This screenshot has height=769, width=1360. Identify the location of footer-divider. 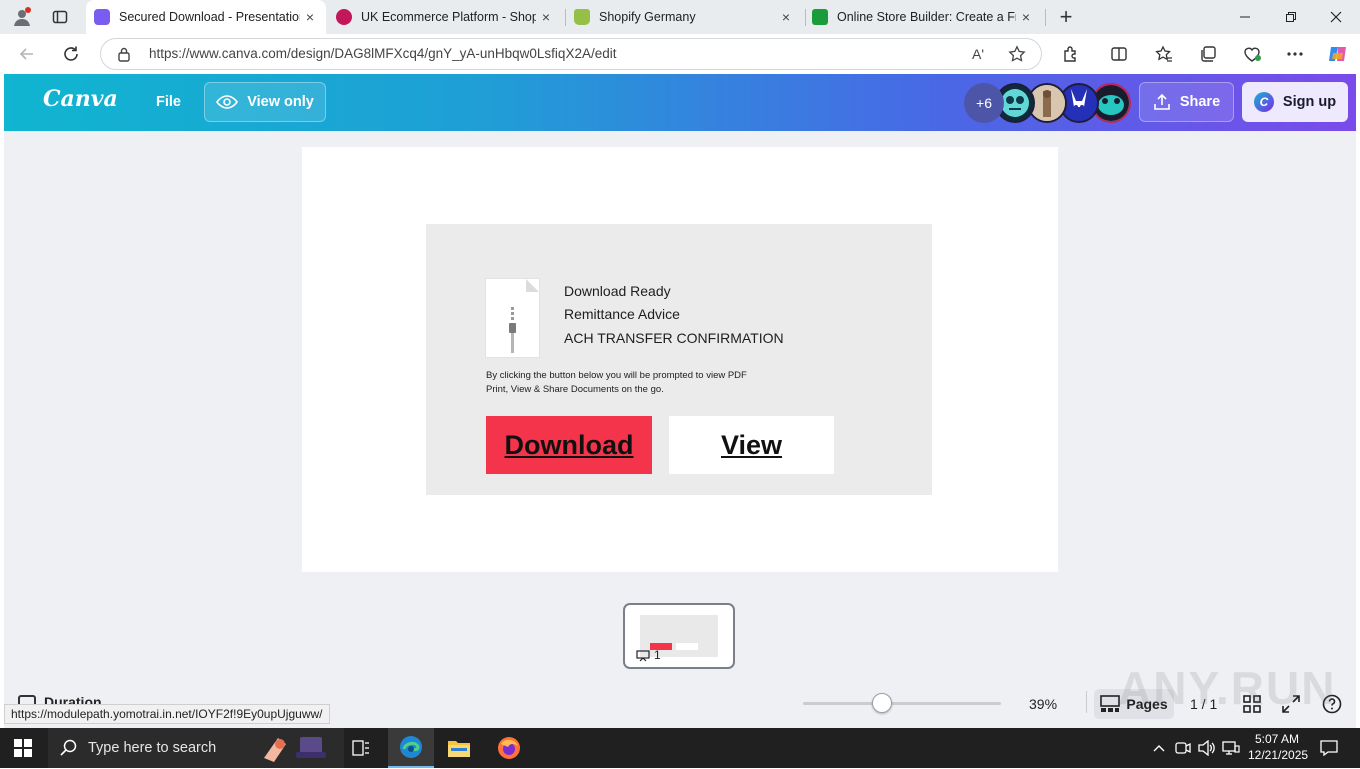
(1086, 702).